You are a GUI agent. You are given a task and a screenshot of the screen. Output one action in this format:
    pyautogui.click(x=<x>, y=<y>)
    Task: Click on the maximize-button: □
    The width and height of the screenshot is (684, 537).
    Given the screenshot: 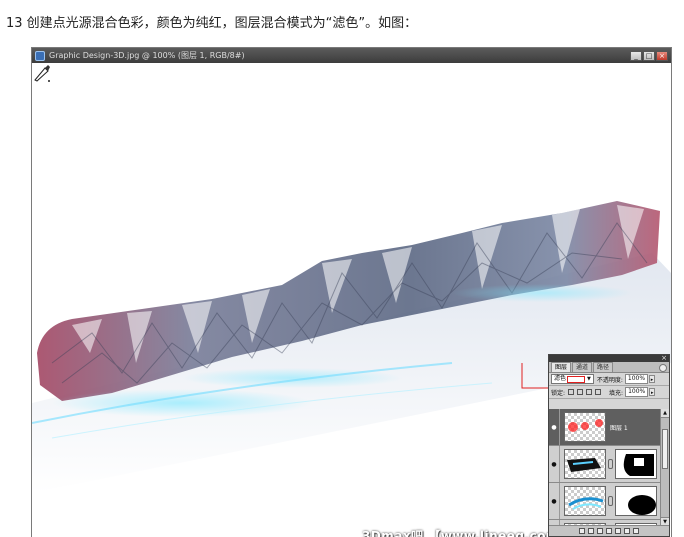 What is the action you would take?
    pyautogui.click(x=649, y=55)
    